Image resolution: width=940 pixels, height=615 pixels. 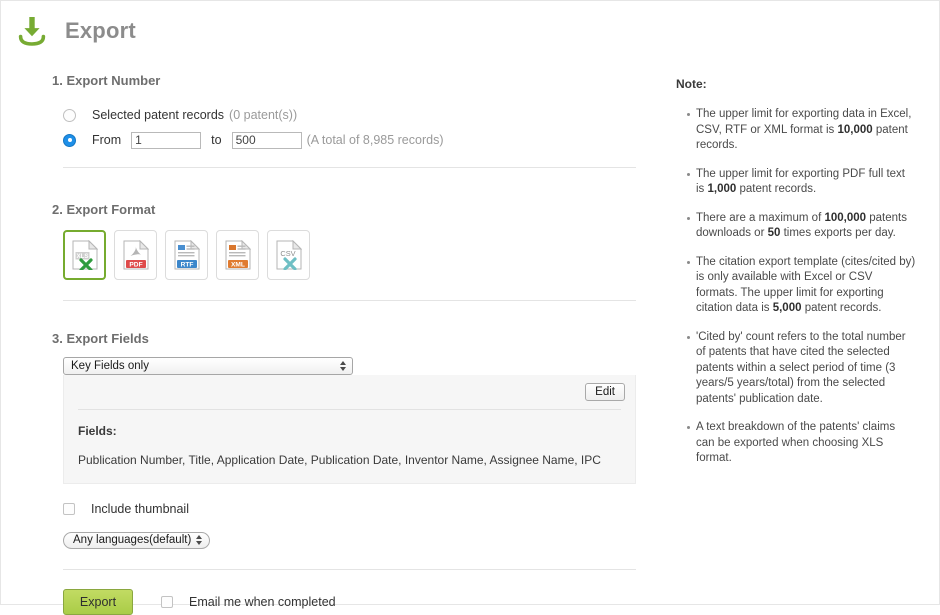 I want to click on format-option-pdf: PDF, so click(x=135, y=255).